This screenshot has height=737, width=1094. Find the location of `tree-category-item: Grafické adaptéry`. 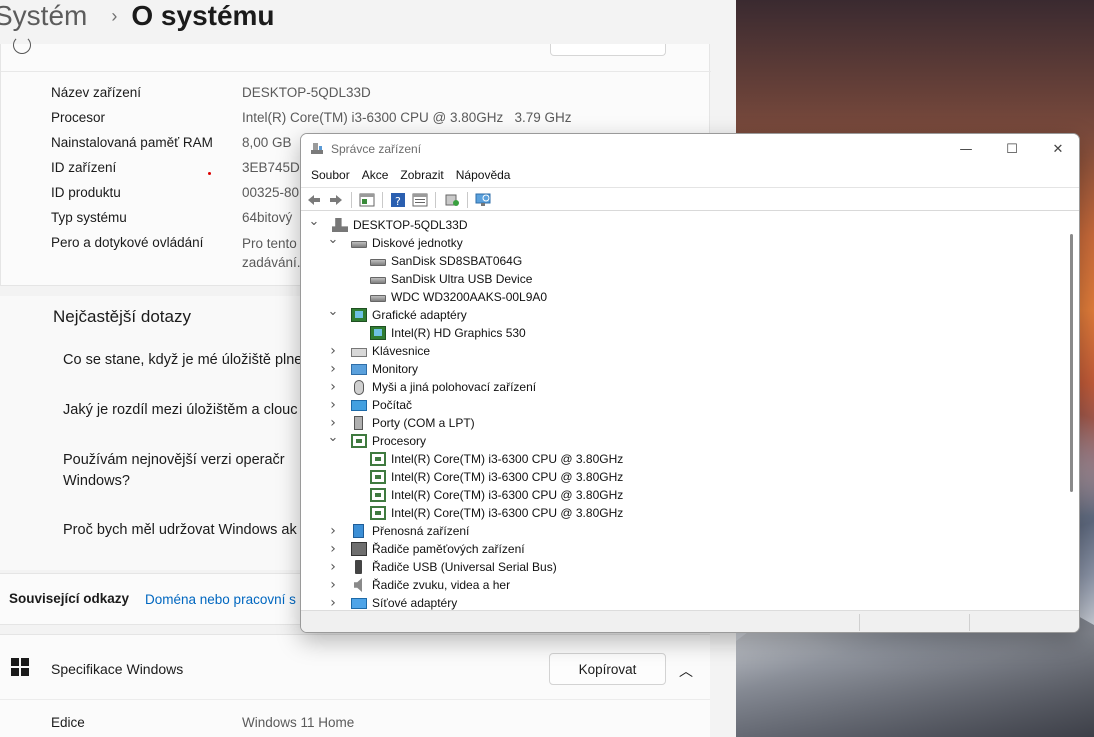

tree-category-item: Grafické adaptéry is located at coordinates (409, 315).